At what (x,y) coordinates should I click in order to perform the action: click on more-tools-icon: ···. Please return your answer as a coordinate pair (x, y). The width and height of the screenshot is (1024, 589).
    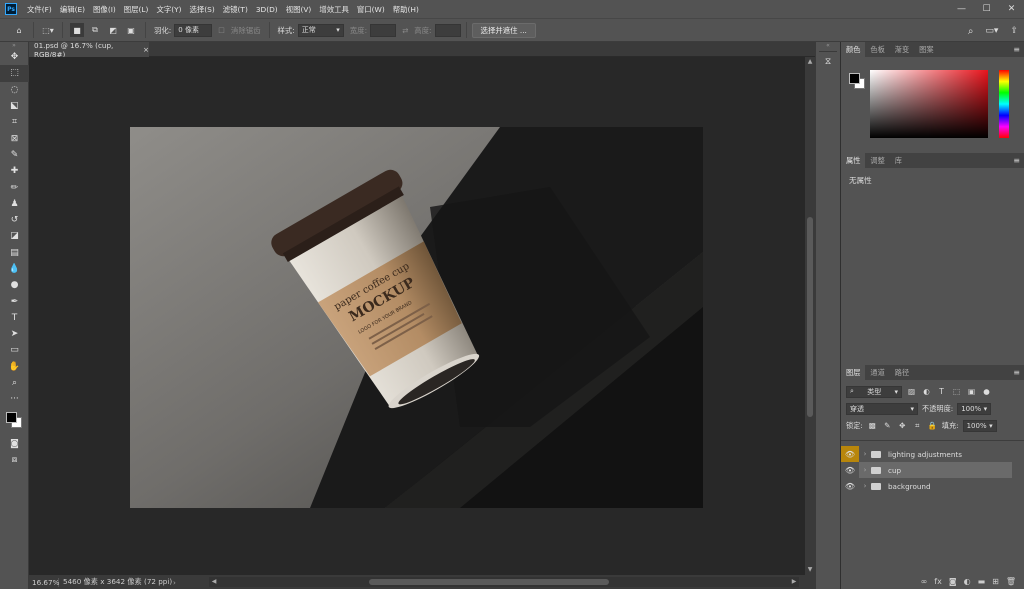
    Looking at the image, I should click on (14, 399).